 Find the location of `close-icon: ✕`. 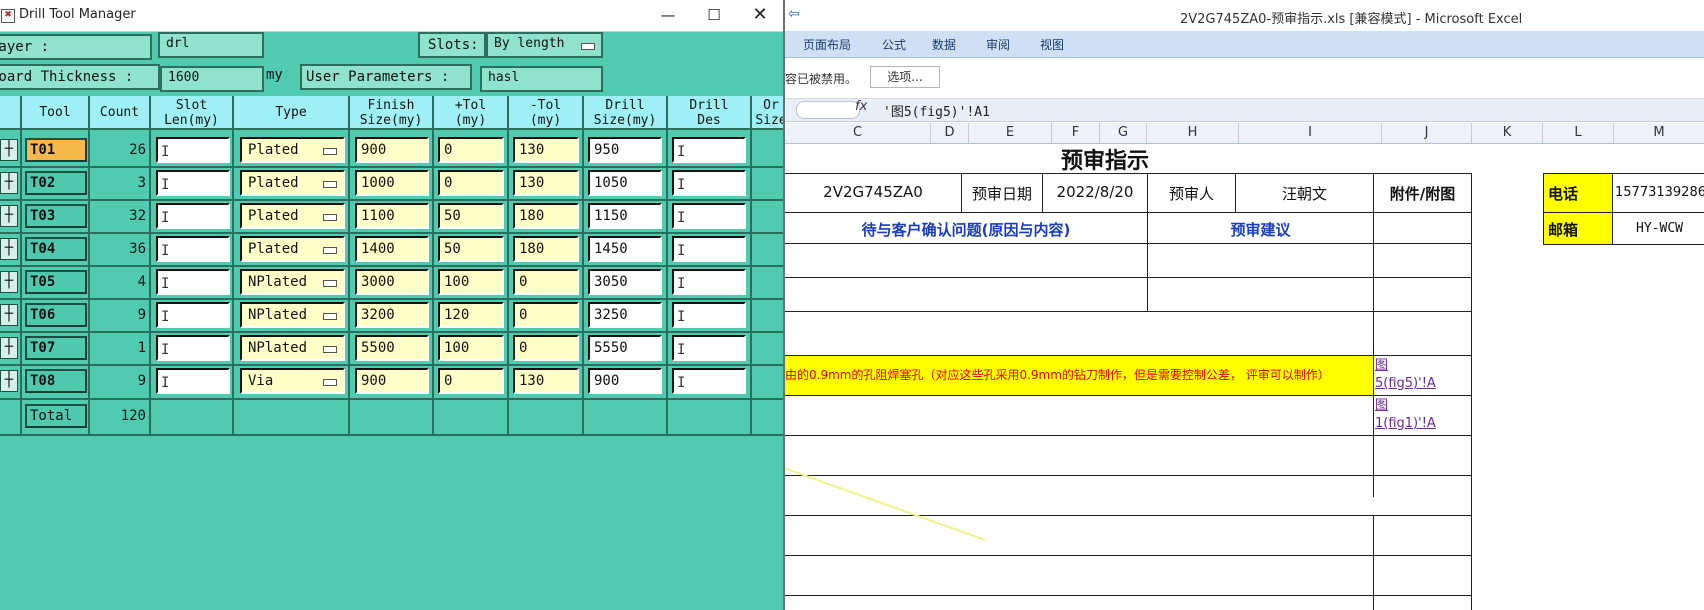

close-icon: ✕ is located at coordinates (760, 15).